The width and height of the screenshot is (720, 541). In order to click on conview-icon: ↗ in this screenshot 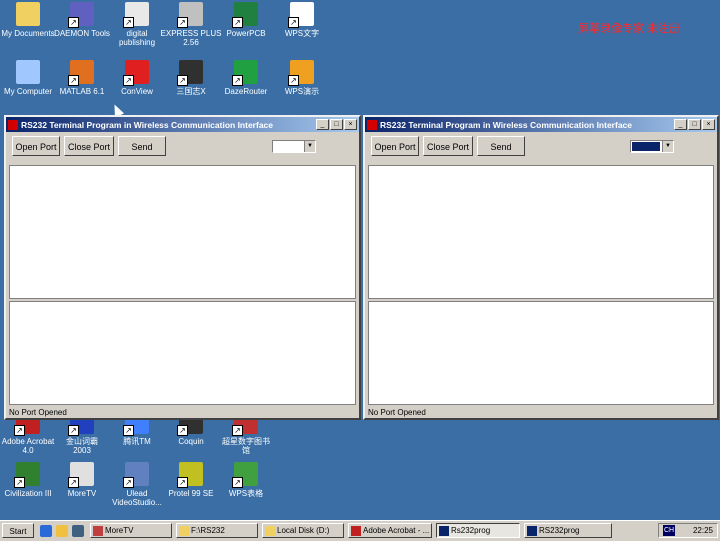, I will do `click(136, 73)`.